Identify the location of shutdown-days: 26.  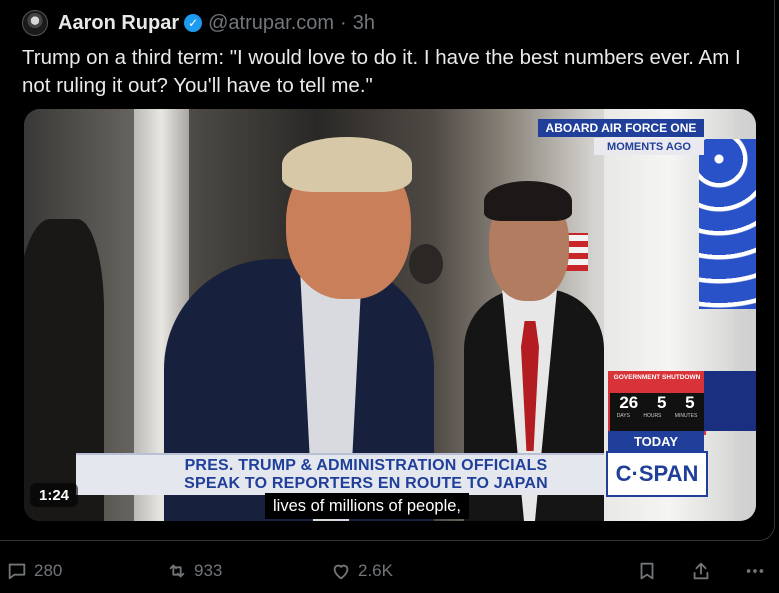
(629, 402).